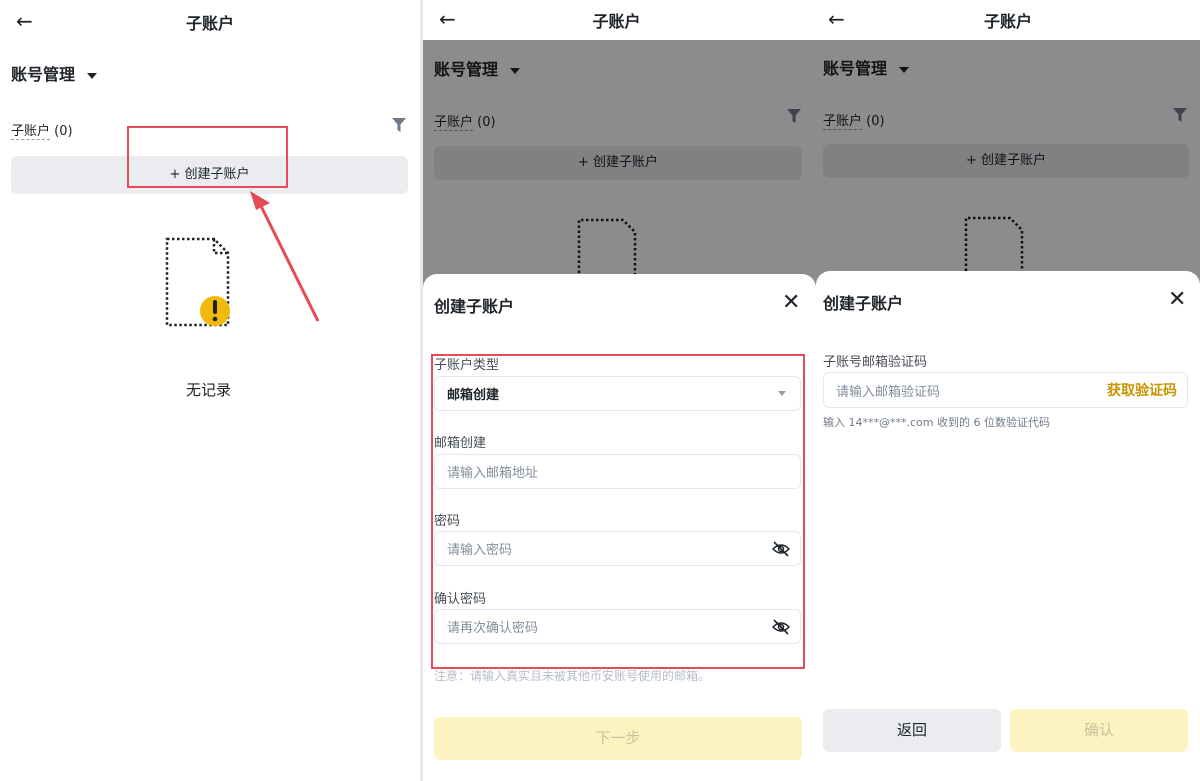 This screenshot has height=781, width=1200. What do you see at coordinates (31, 132) in the screenshot?
I see `subaccount-label: 子账户` at bounding box center [31, 132].